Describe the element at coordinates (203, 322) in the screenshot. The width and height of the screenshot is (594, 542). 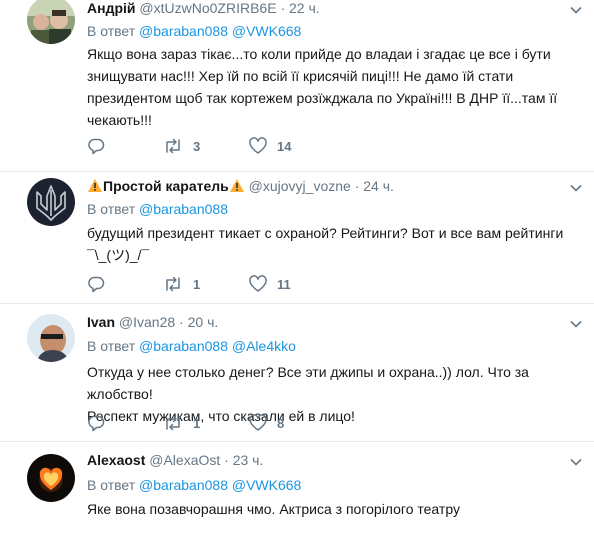
I see `timestamp: 20 ч.` at that location.